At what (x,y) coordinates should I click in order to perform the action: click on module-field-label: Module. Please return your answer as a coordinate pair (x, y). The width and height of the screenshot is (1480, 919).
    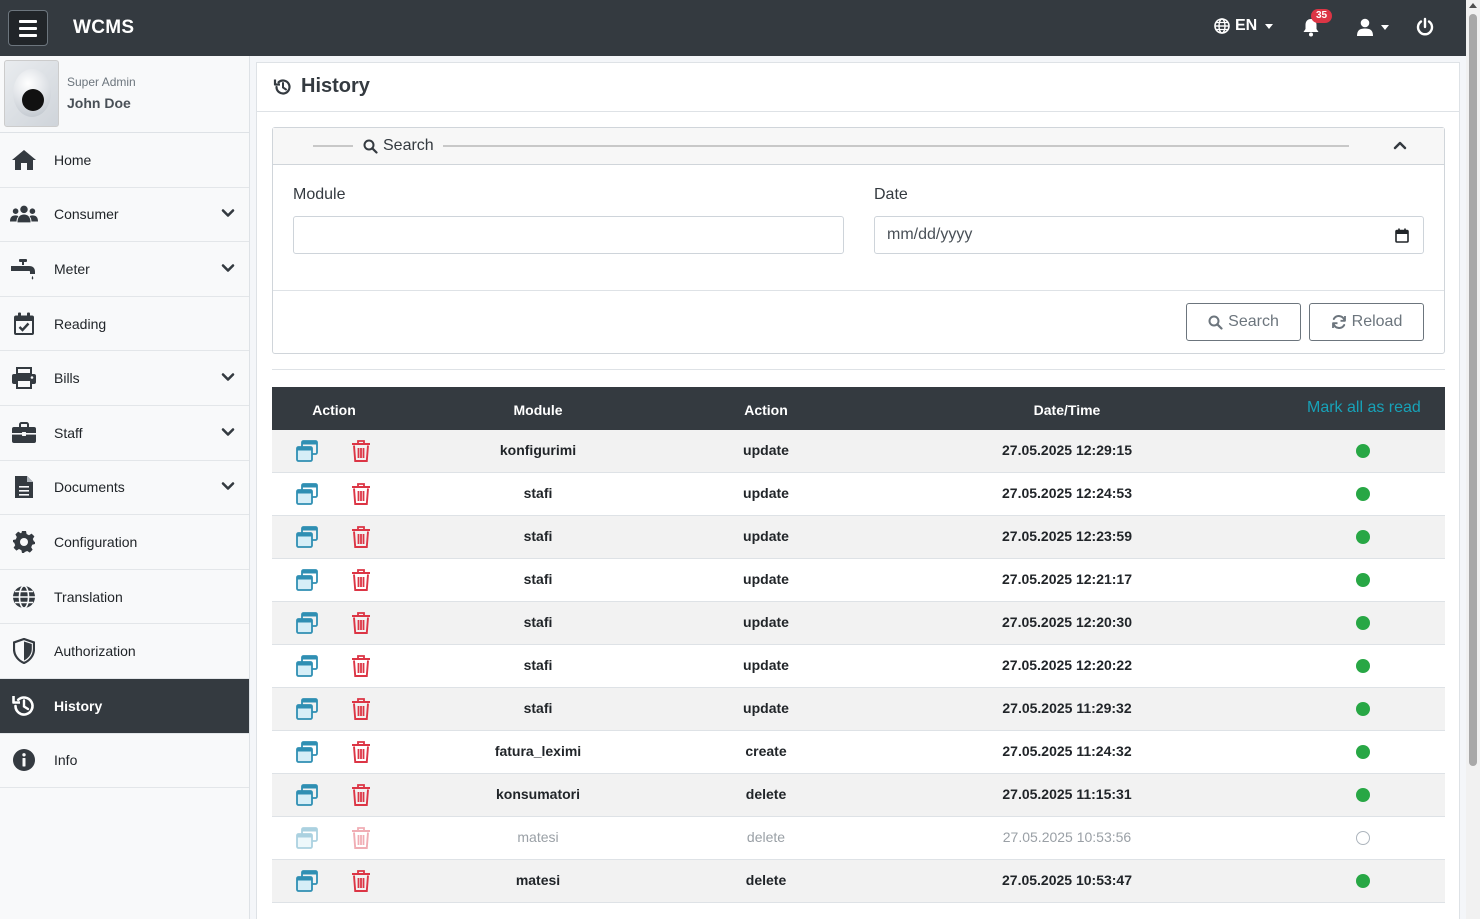
    Looking at the image, I should click on (319, 194).